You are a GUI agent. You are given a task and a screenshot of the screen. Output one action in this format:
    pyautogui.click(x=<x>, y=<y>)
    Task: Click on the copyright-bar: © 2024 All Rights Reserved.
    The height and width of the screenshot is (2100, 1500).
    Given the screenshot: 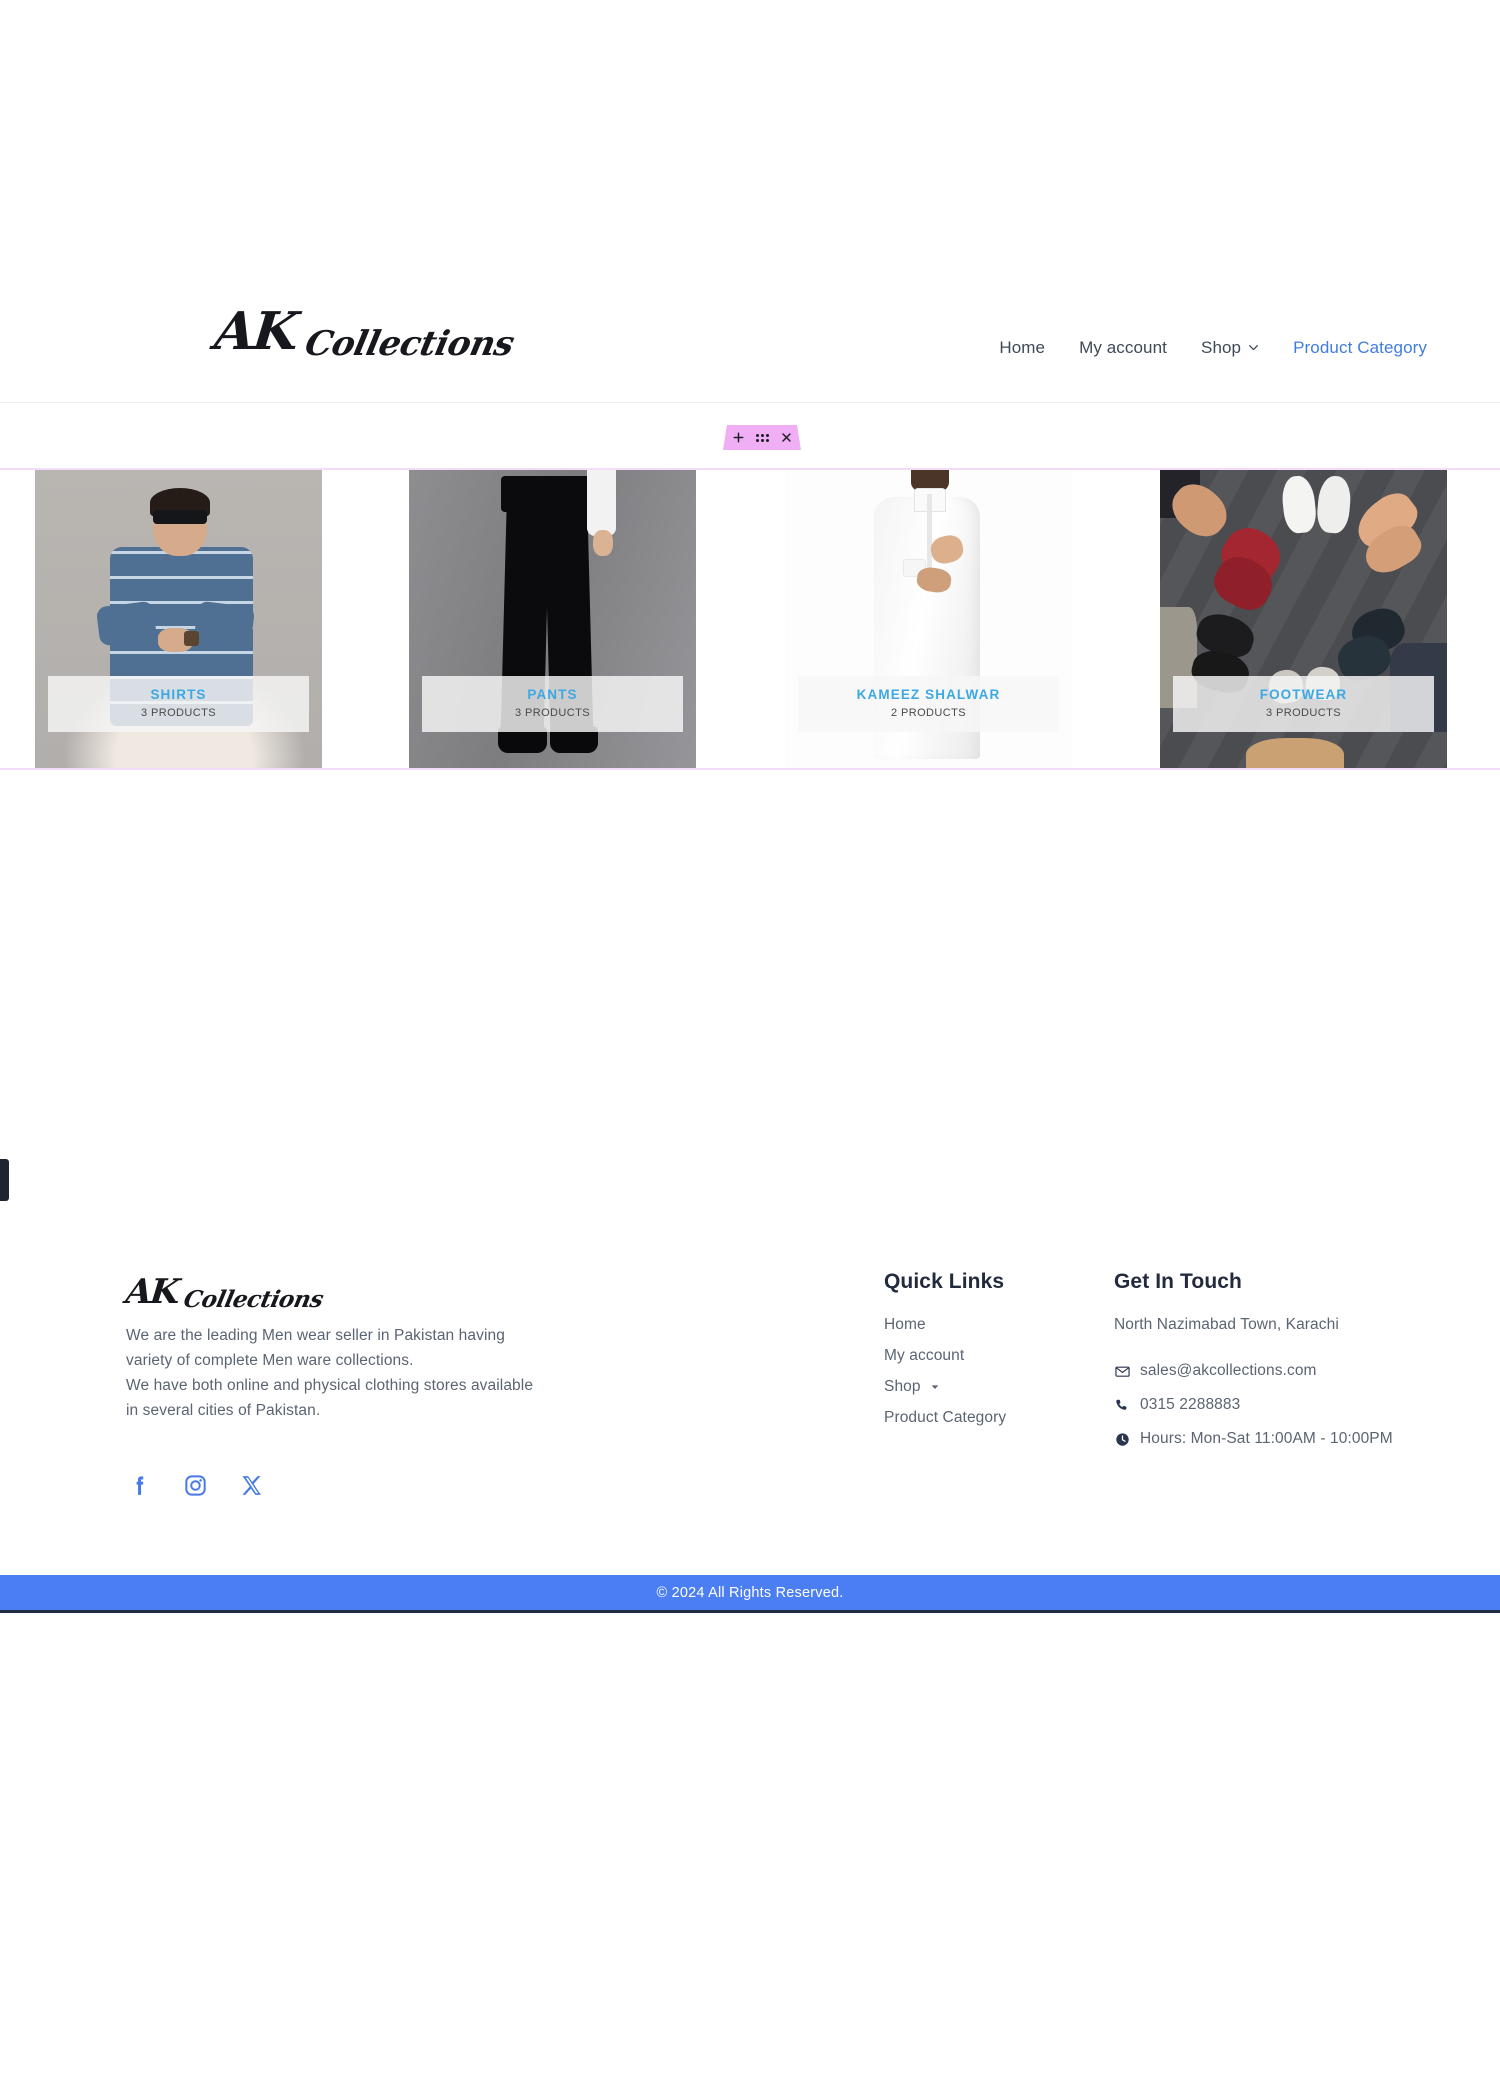 What is the action you would take?
    pyautogui.click(x=750, y=1594)
    